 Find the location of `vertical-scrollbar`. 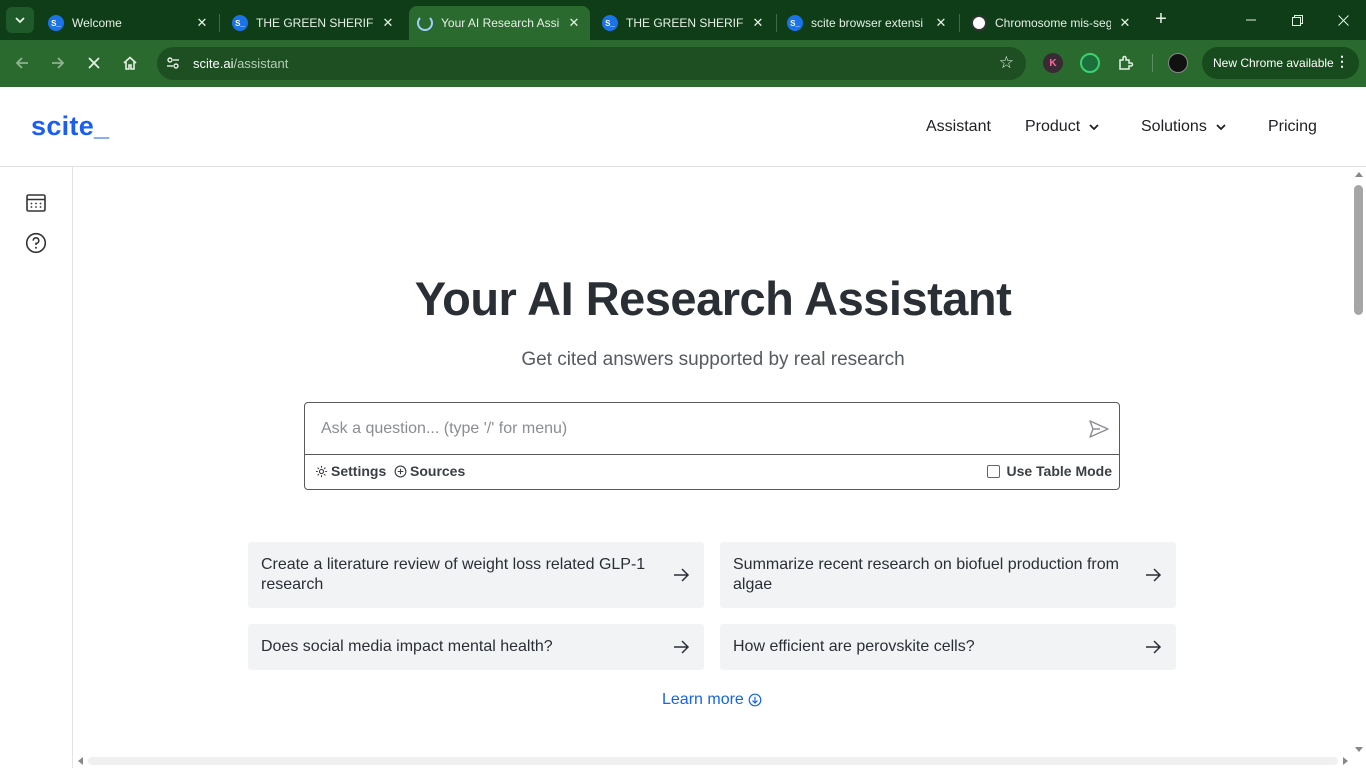

vertical-scrollbar is located at coordinates (1359, 460).